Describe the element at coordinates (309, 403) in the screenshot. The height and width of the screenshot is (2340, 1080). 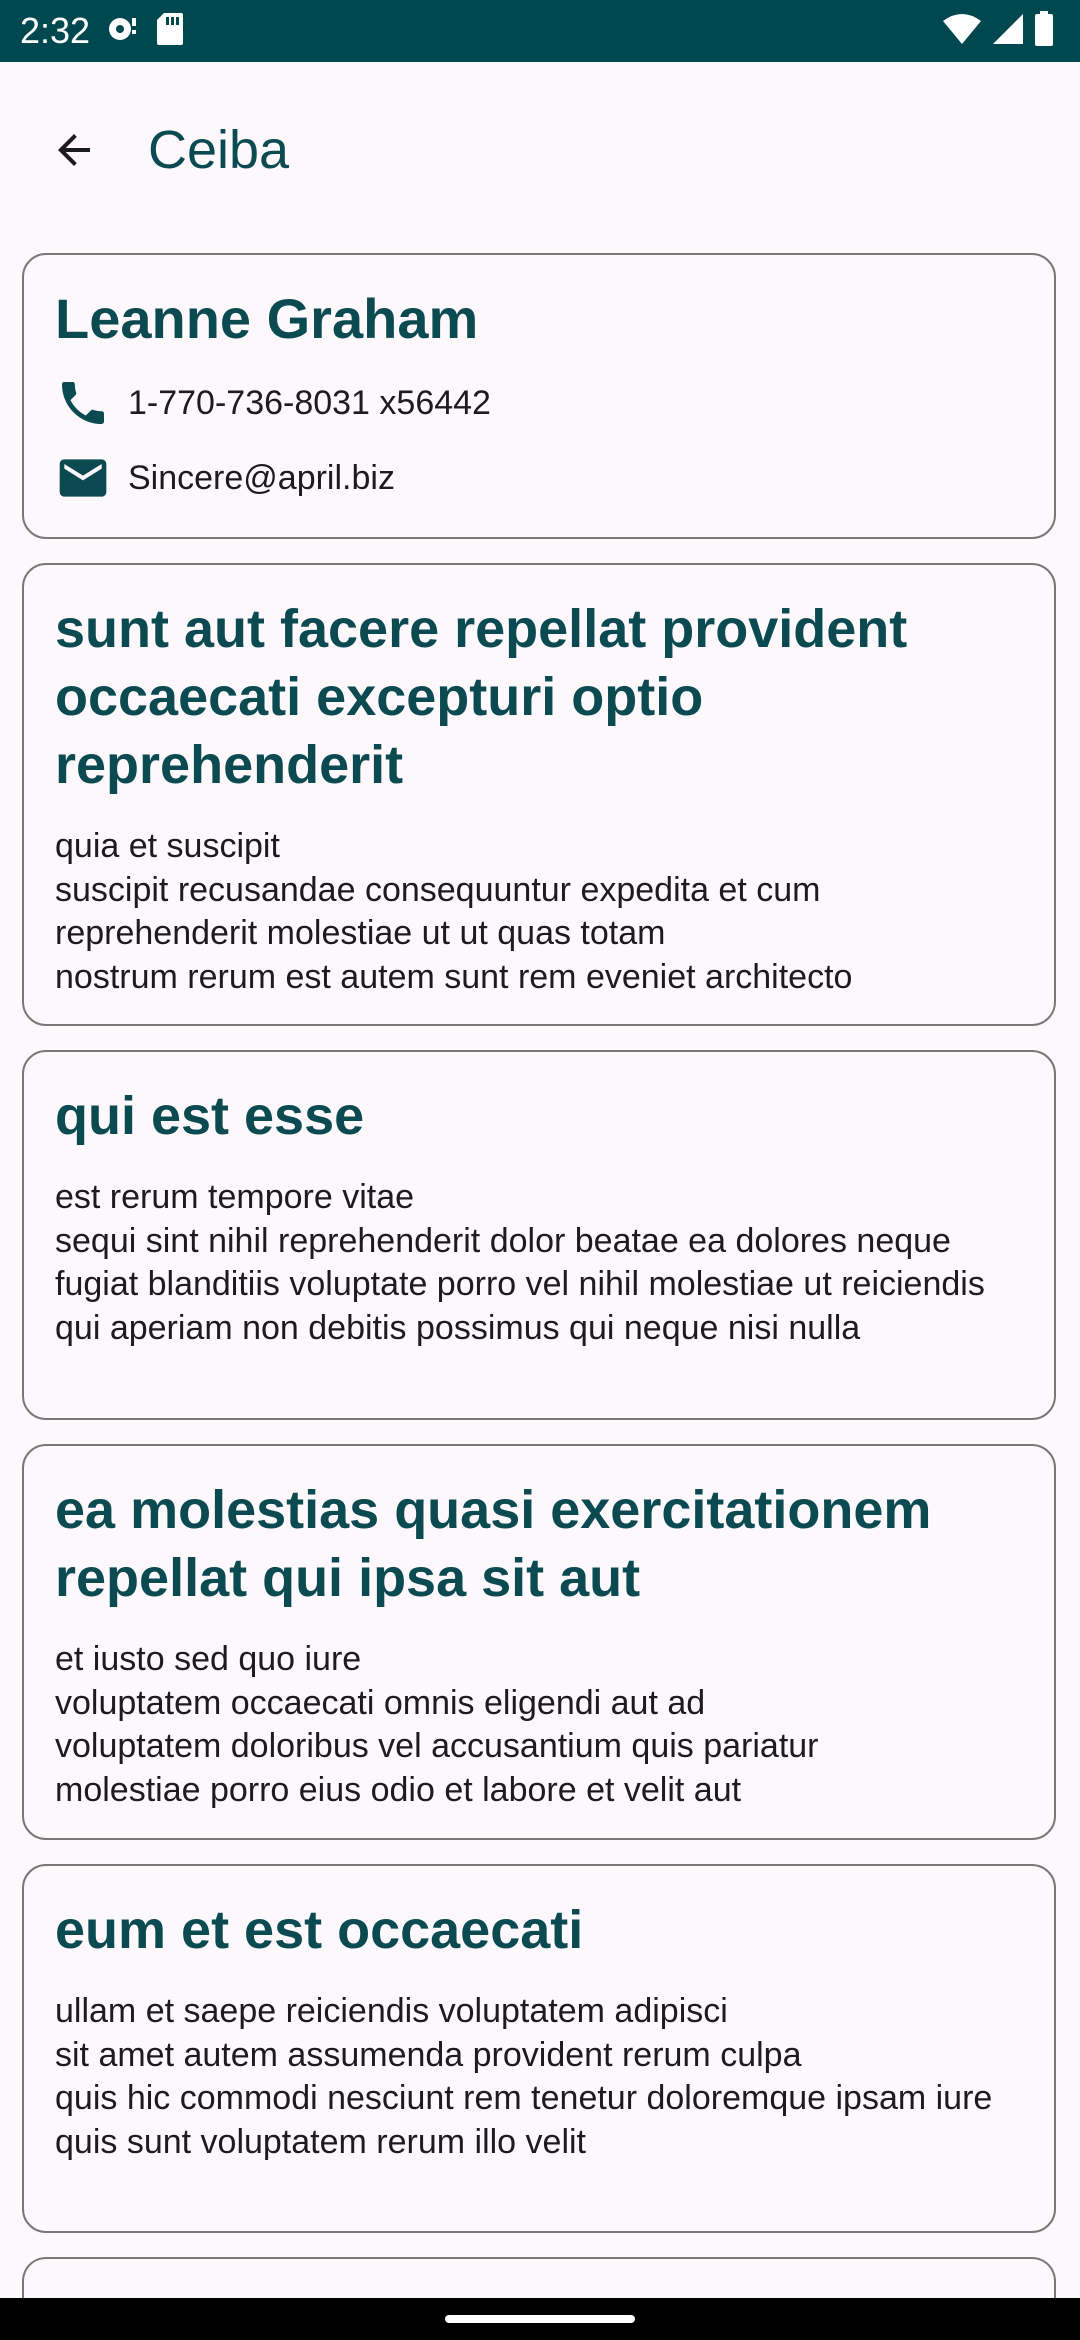
I see `phone-number: 1-770-736-8031 x56442` at that location.